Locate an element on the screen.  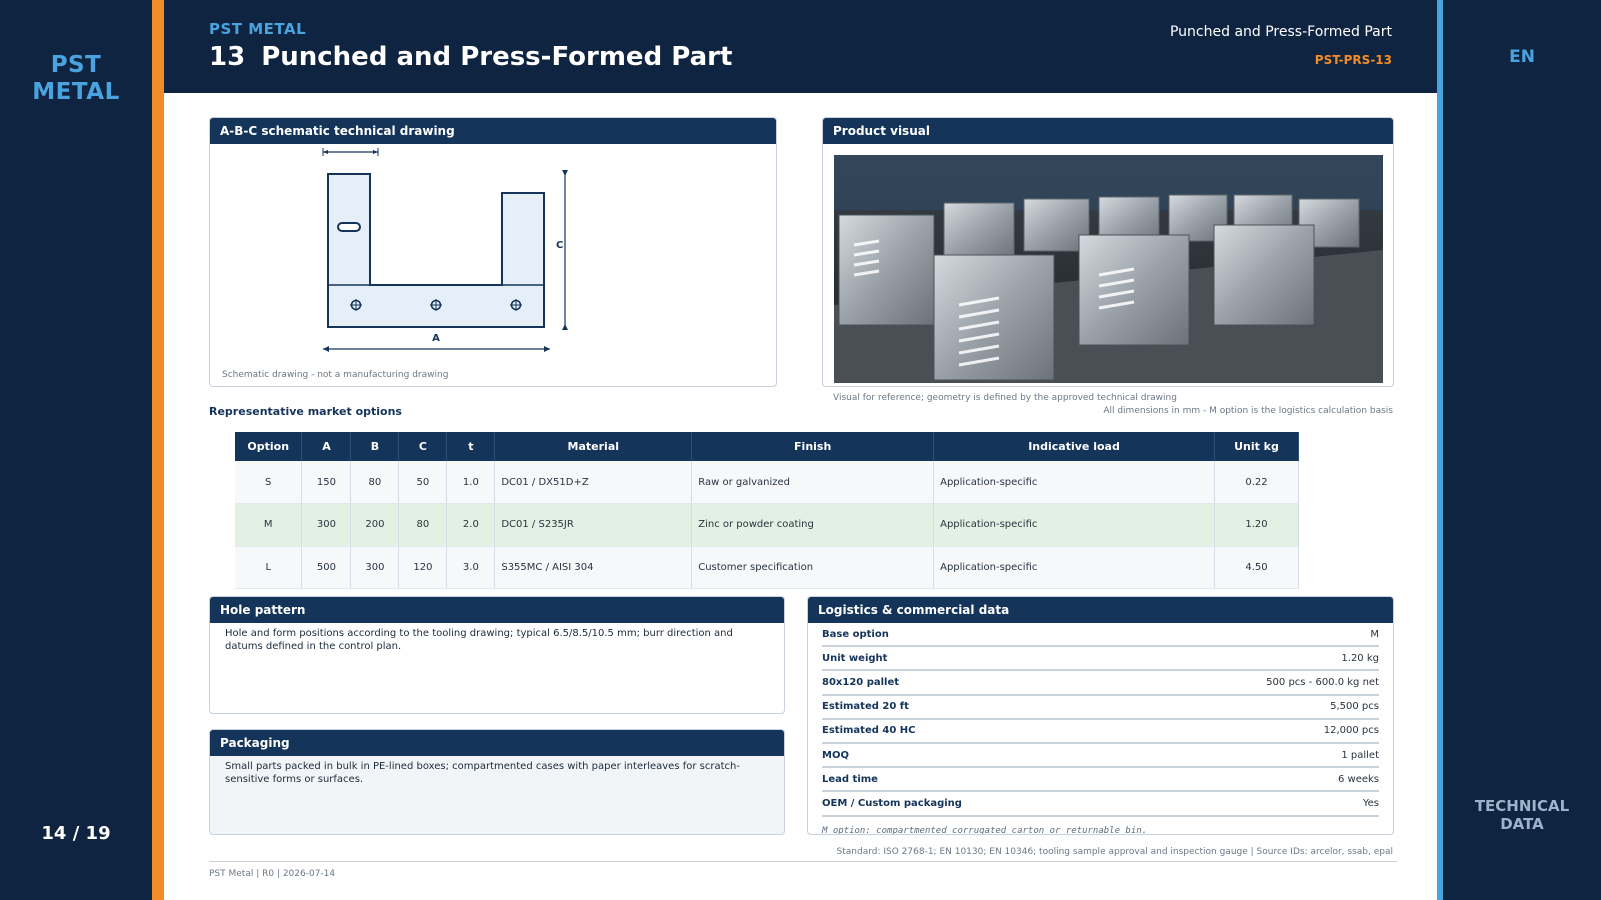
column-header: Indicative load is located at coordinates (1074, 446).